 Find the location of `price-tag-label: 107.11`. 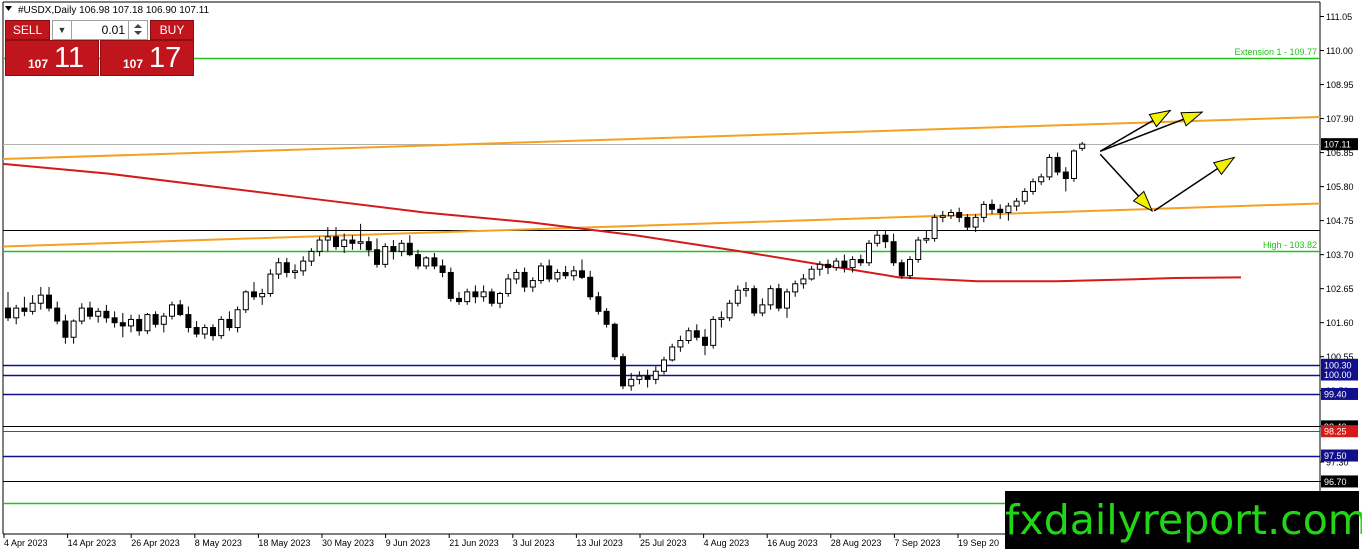

price-tag-label: 107.11 is located at coordinates (1337, 145).